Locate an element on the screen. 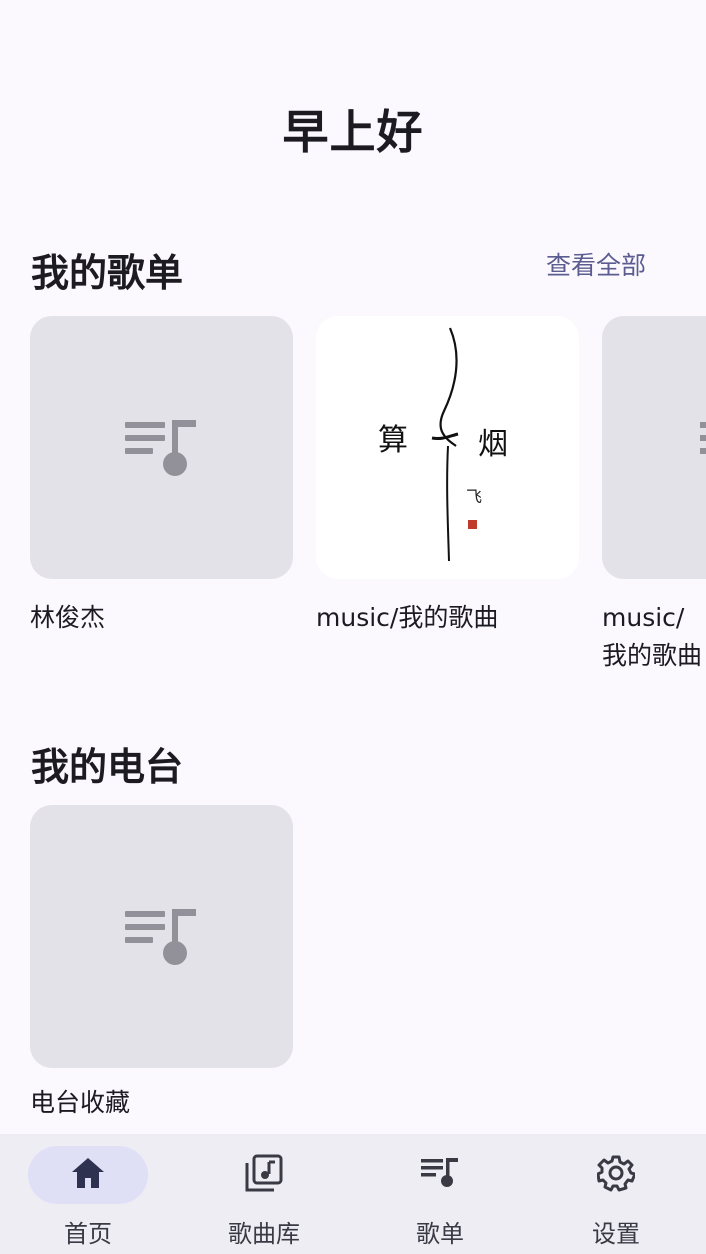  nav-item-library: 歌曲库 is located at coordinates (264, 1194).